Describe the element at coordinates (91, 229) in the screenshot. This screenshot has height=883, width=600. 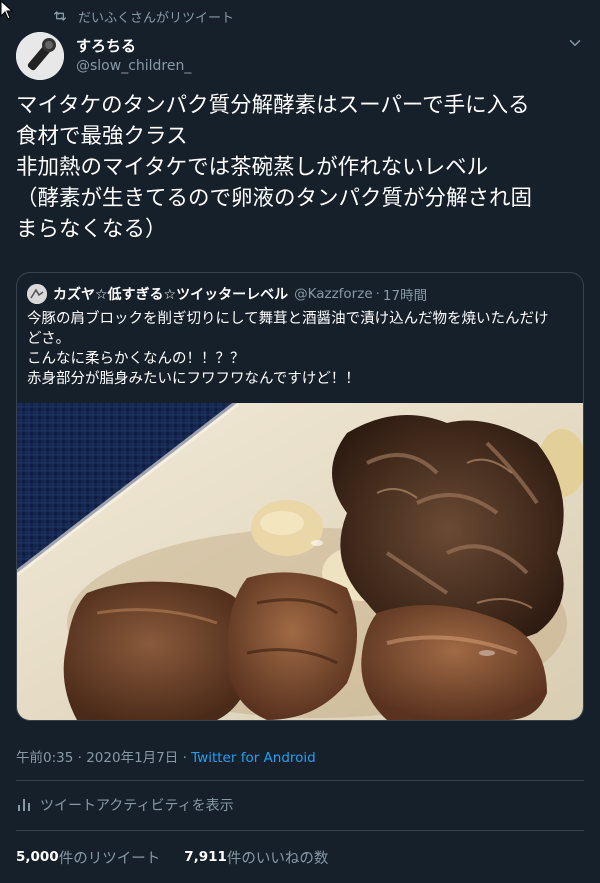
I see `tweet-text-line: まらなくなる）` at that location.